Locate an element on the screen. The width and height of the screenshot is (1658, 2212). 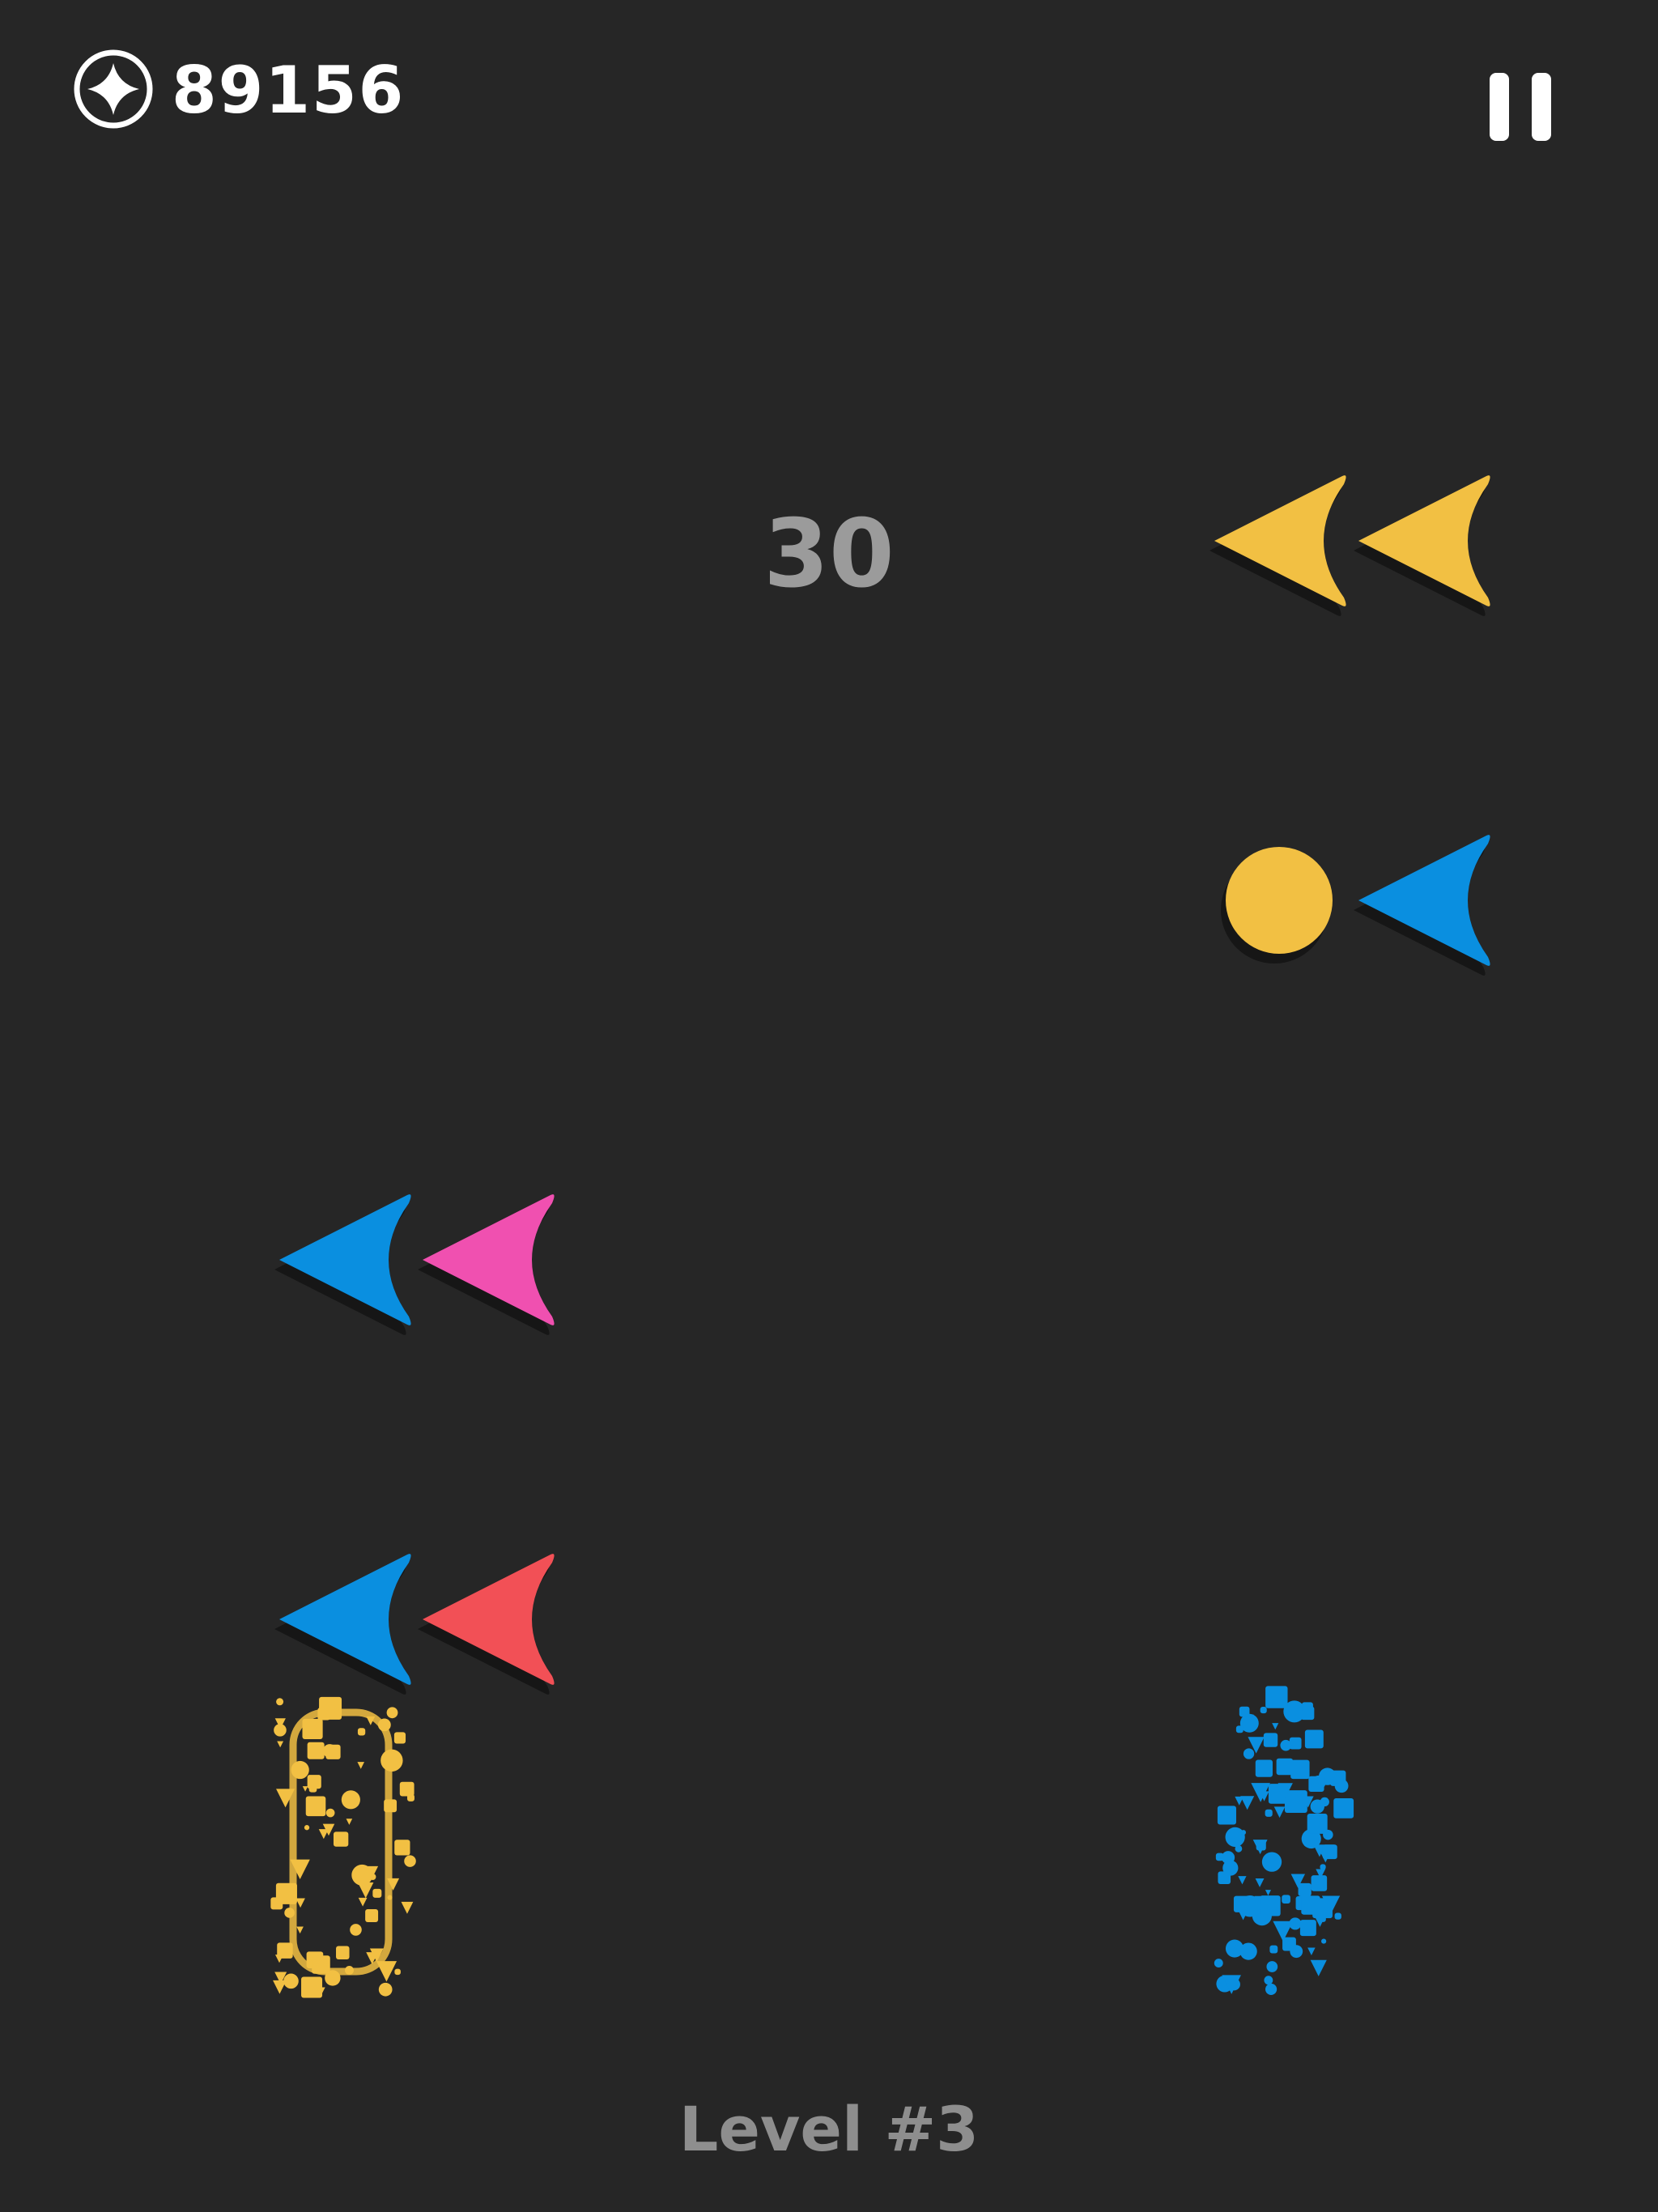
pink-arrow is located at coordinates (486, 1264).